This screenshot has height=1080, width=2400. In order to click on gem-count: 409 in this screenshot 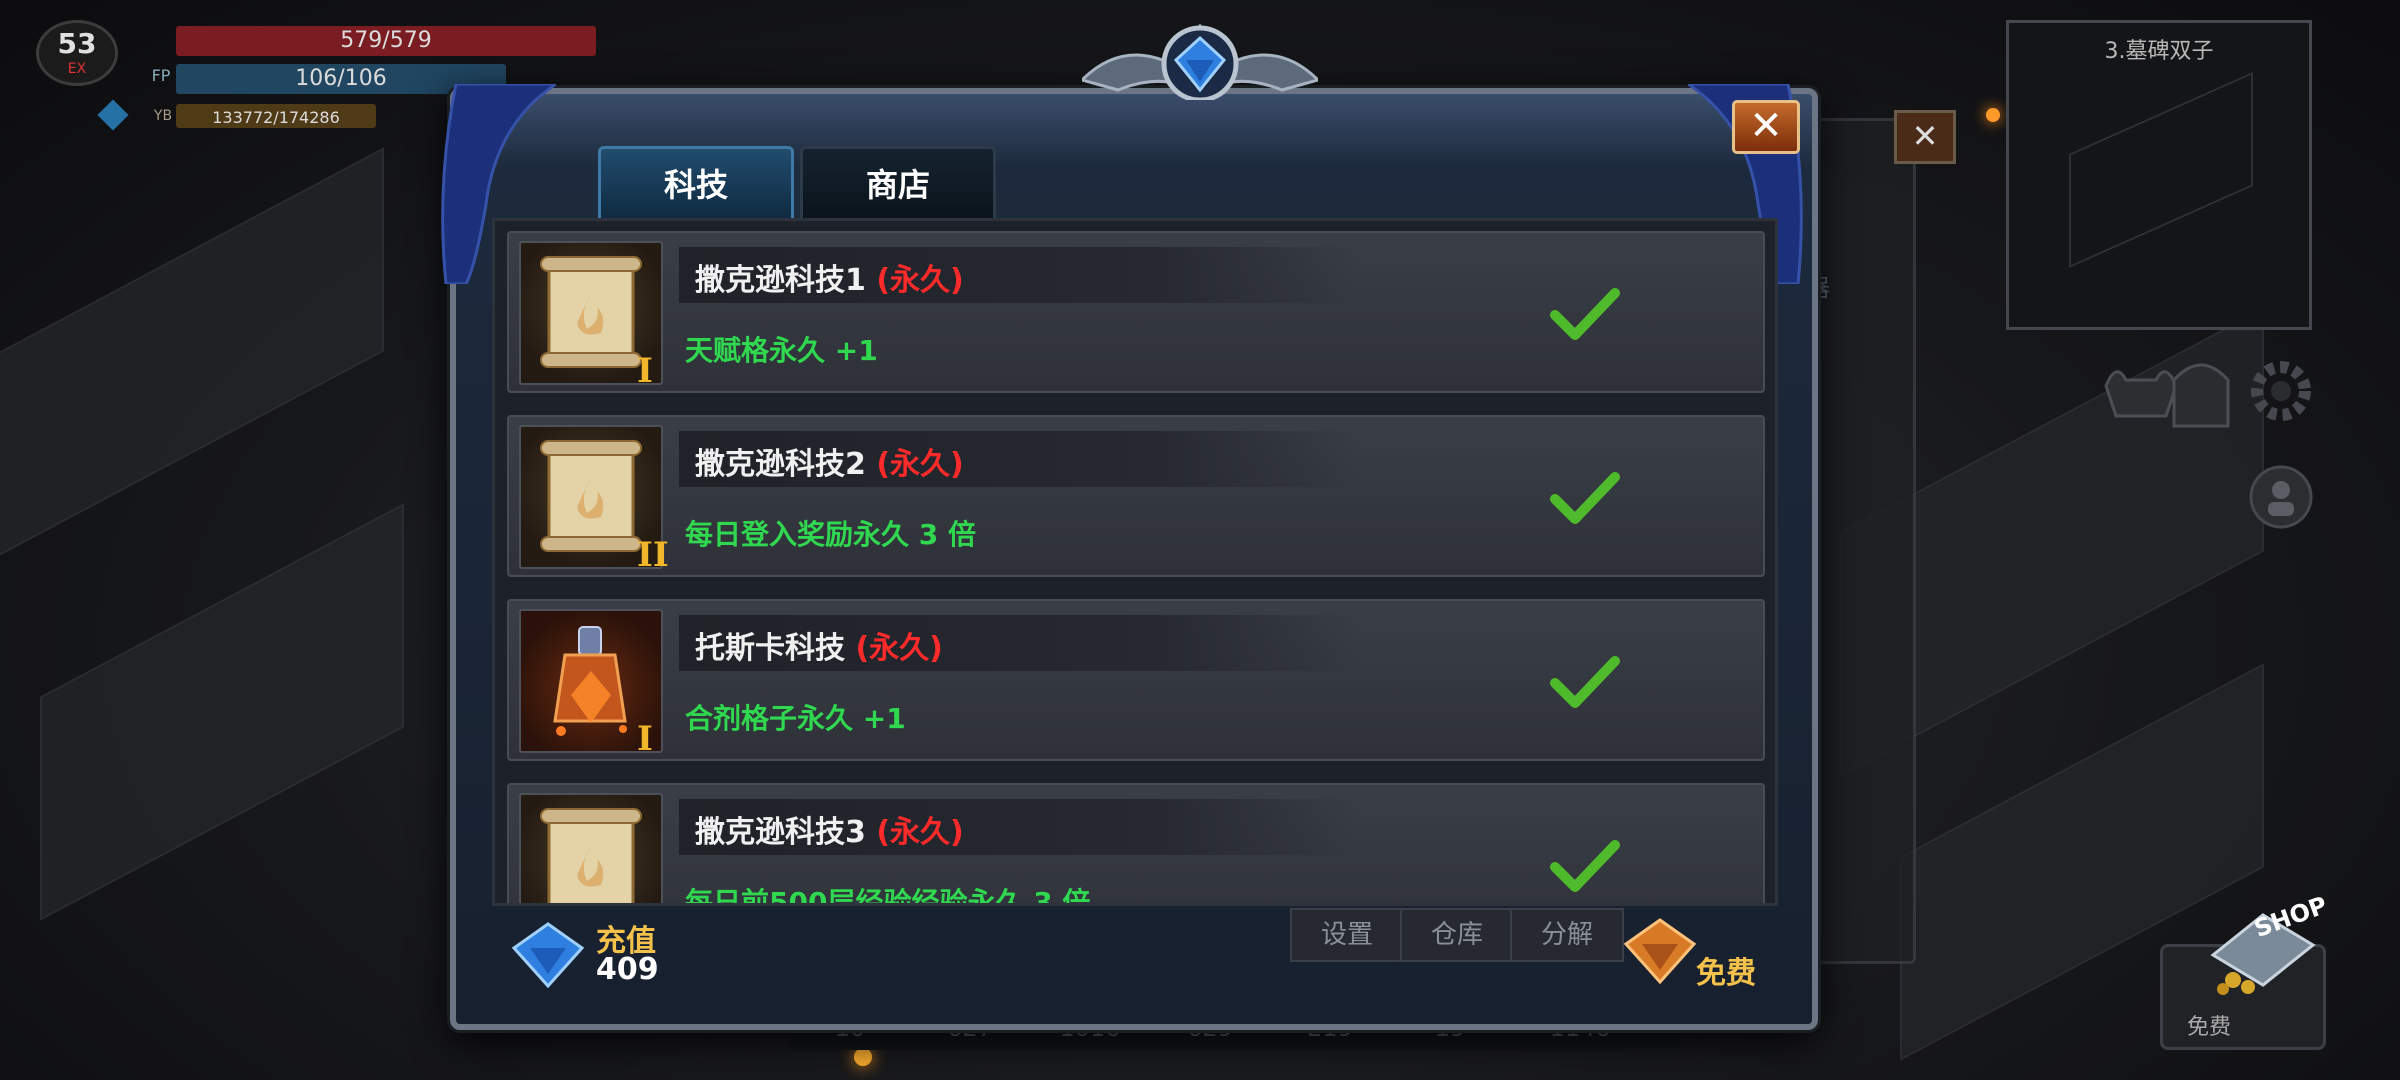, I will do `click(627, 969)`.